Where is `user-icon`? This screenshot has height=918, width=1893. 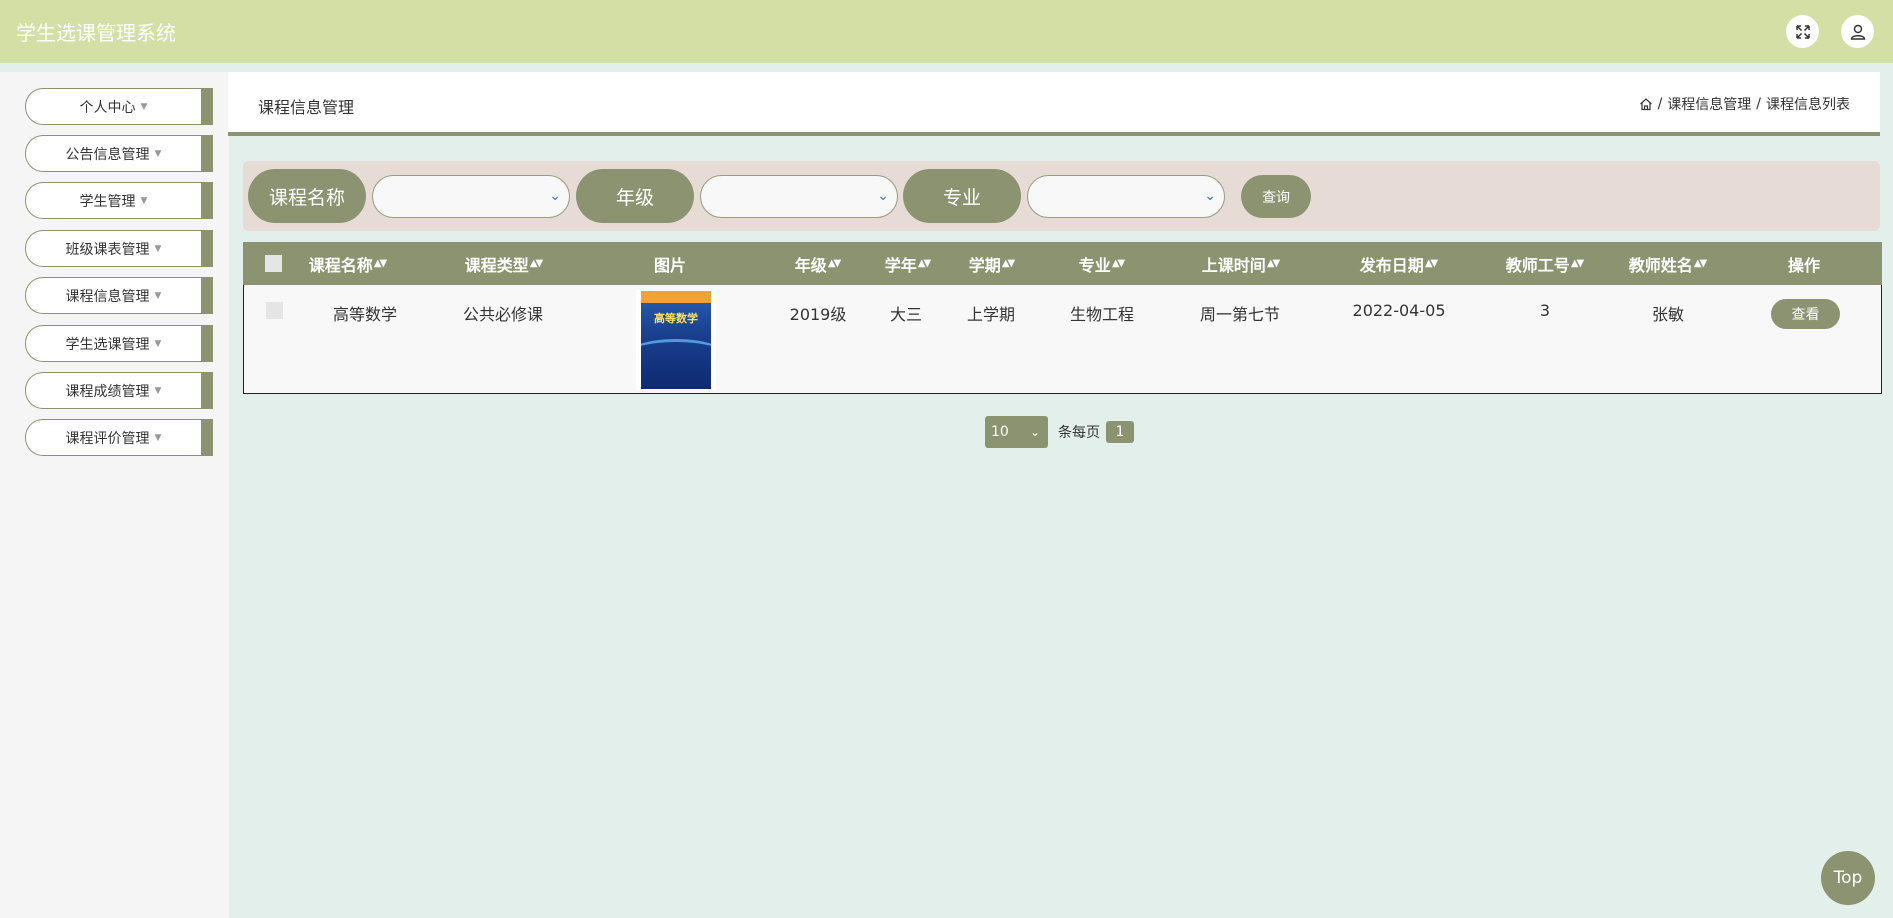 user-icon is located at coordinates (1857, 32).